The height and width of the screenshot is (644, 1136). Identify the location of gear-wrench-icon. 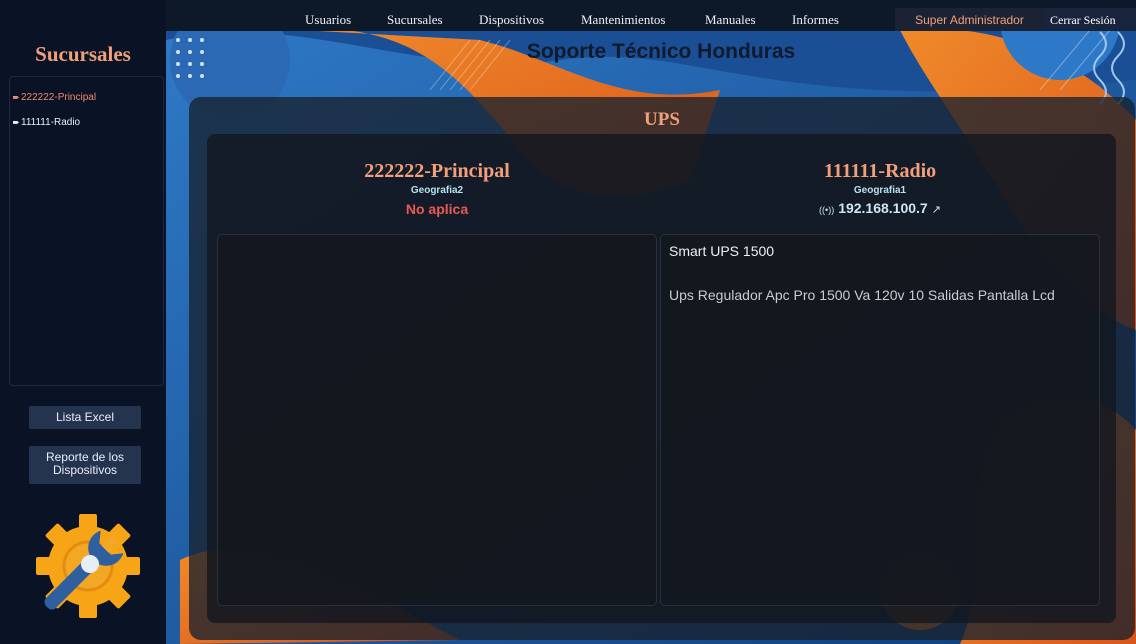
(88, 566).